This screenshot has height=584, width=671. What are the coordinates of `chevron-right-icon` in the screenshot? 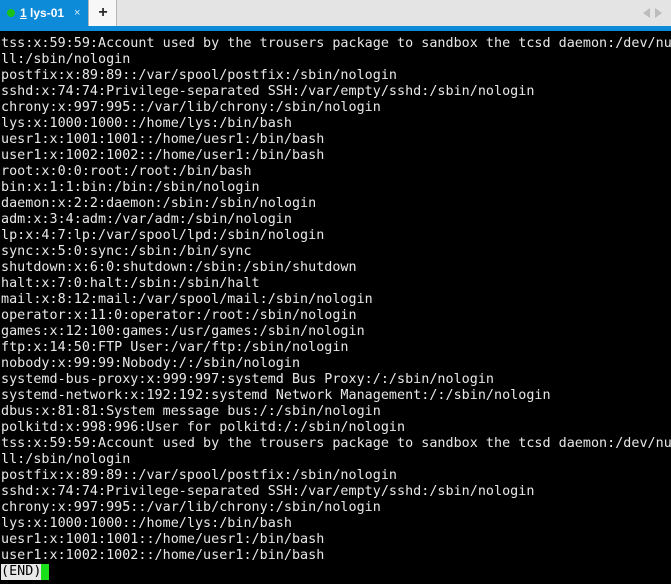 It's located at (658, 13).